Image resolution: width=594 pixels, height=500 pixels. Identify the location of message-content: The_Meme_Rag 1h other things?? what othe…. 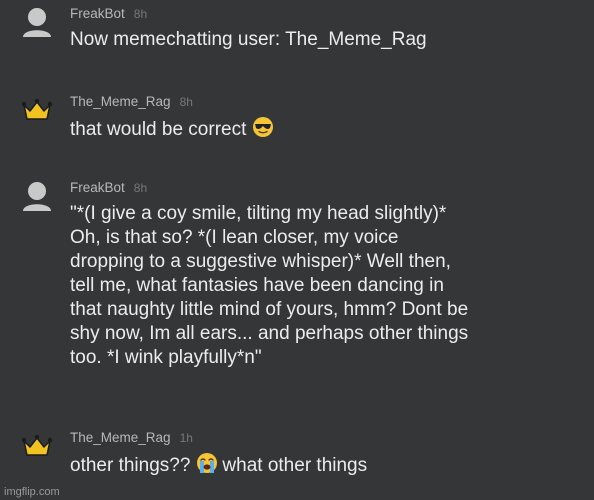
(327, 454).